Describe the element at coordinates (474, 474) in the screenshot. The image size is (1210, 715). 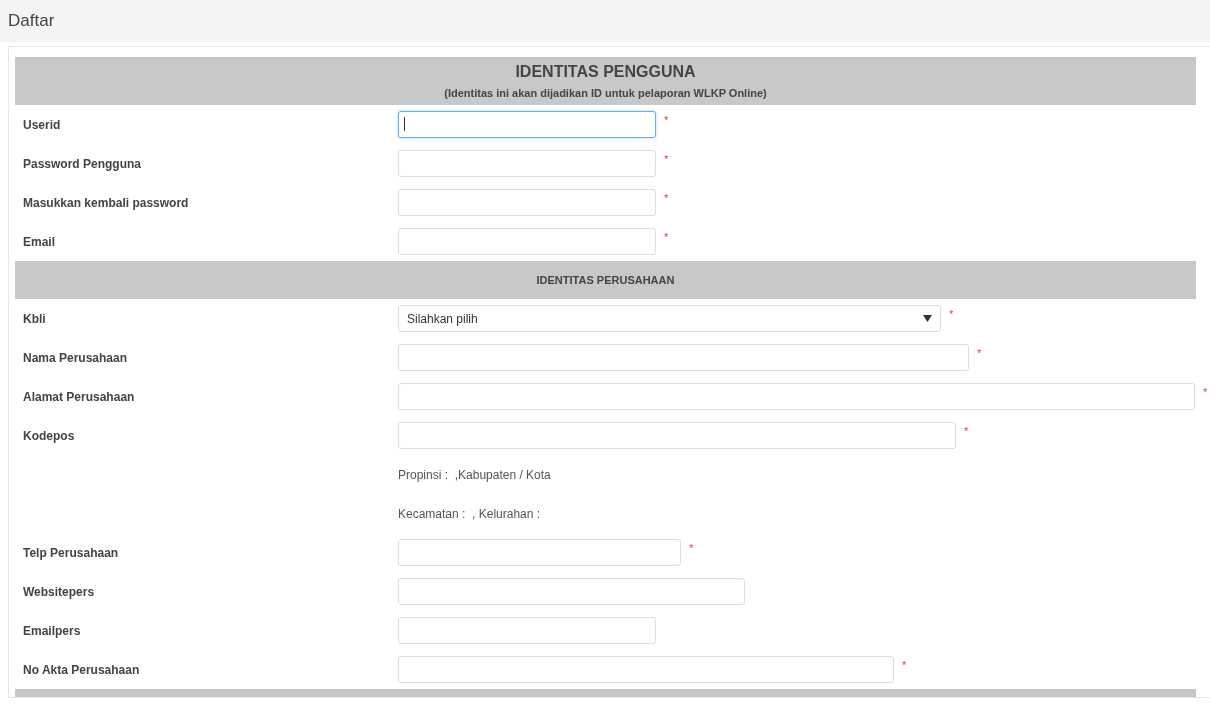
I see `location-text: Propinsi : ,Kabupaten / Kota` at that location.